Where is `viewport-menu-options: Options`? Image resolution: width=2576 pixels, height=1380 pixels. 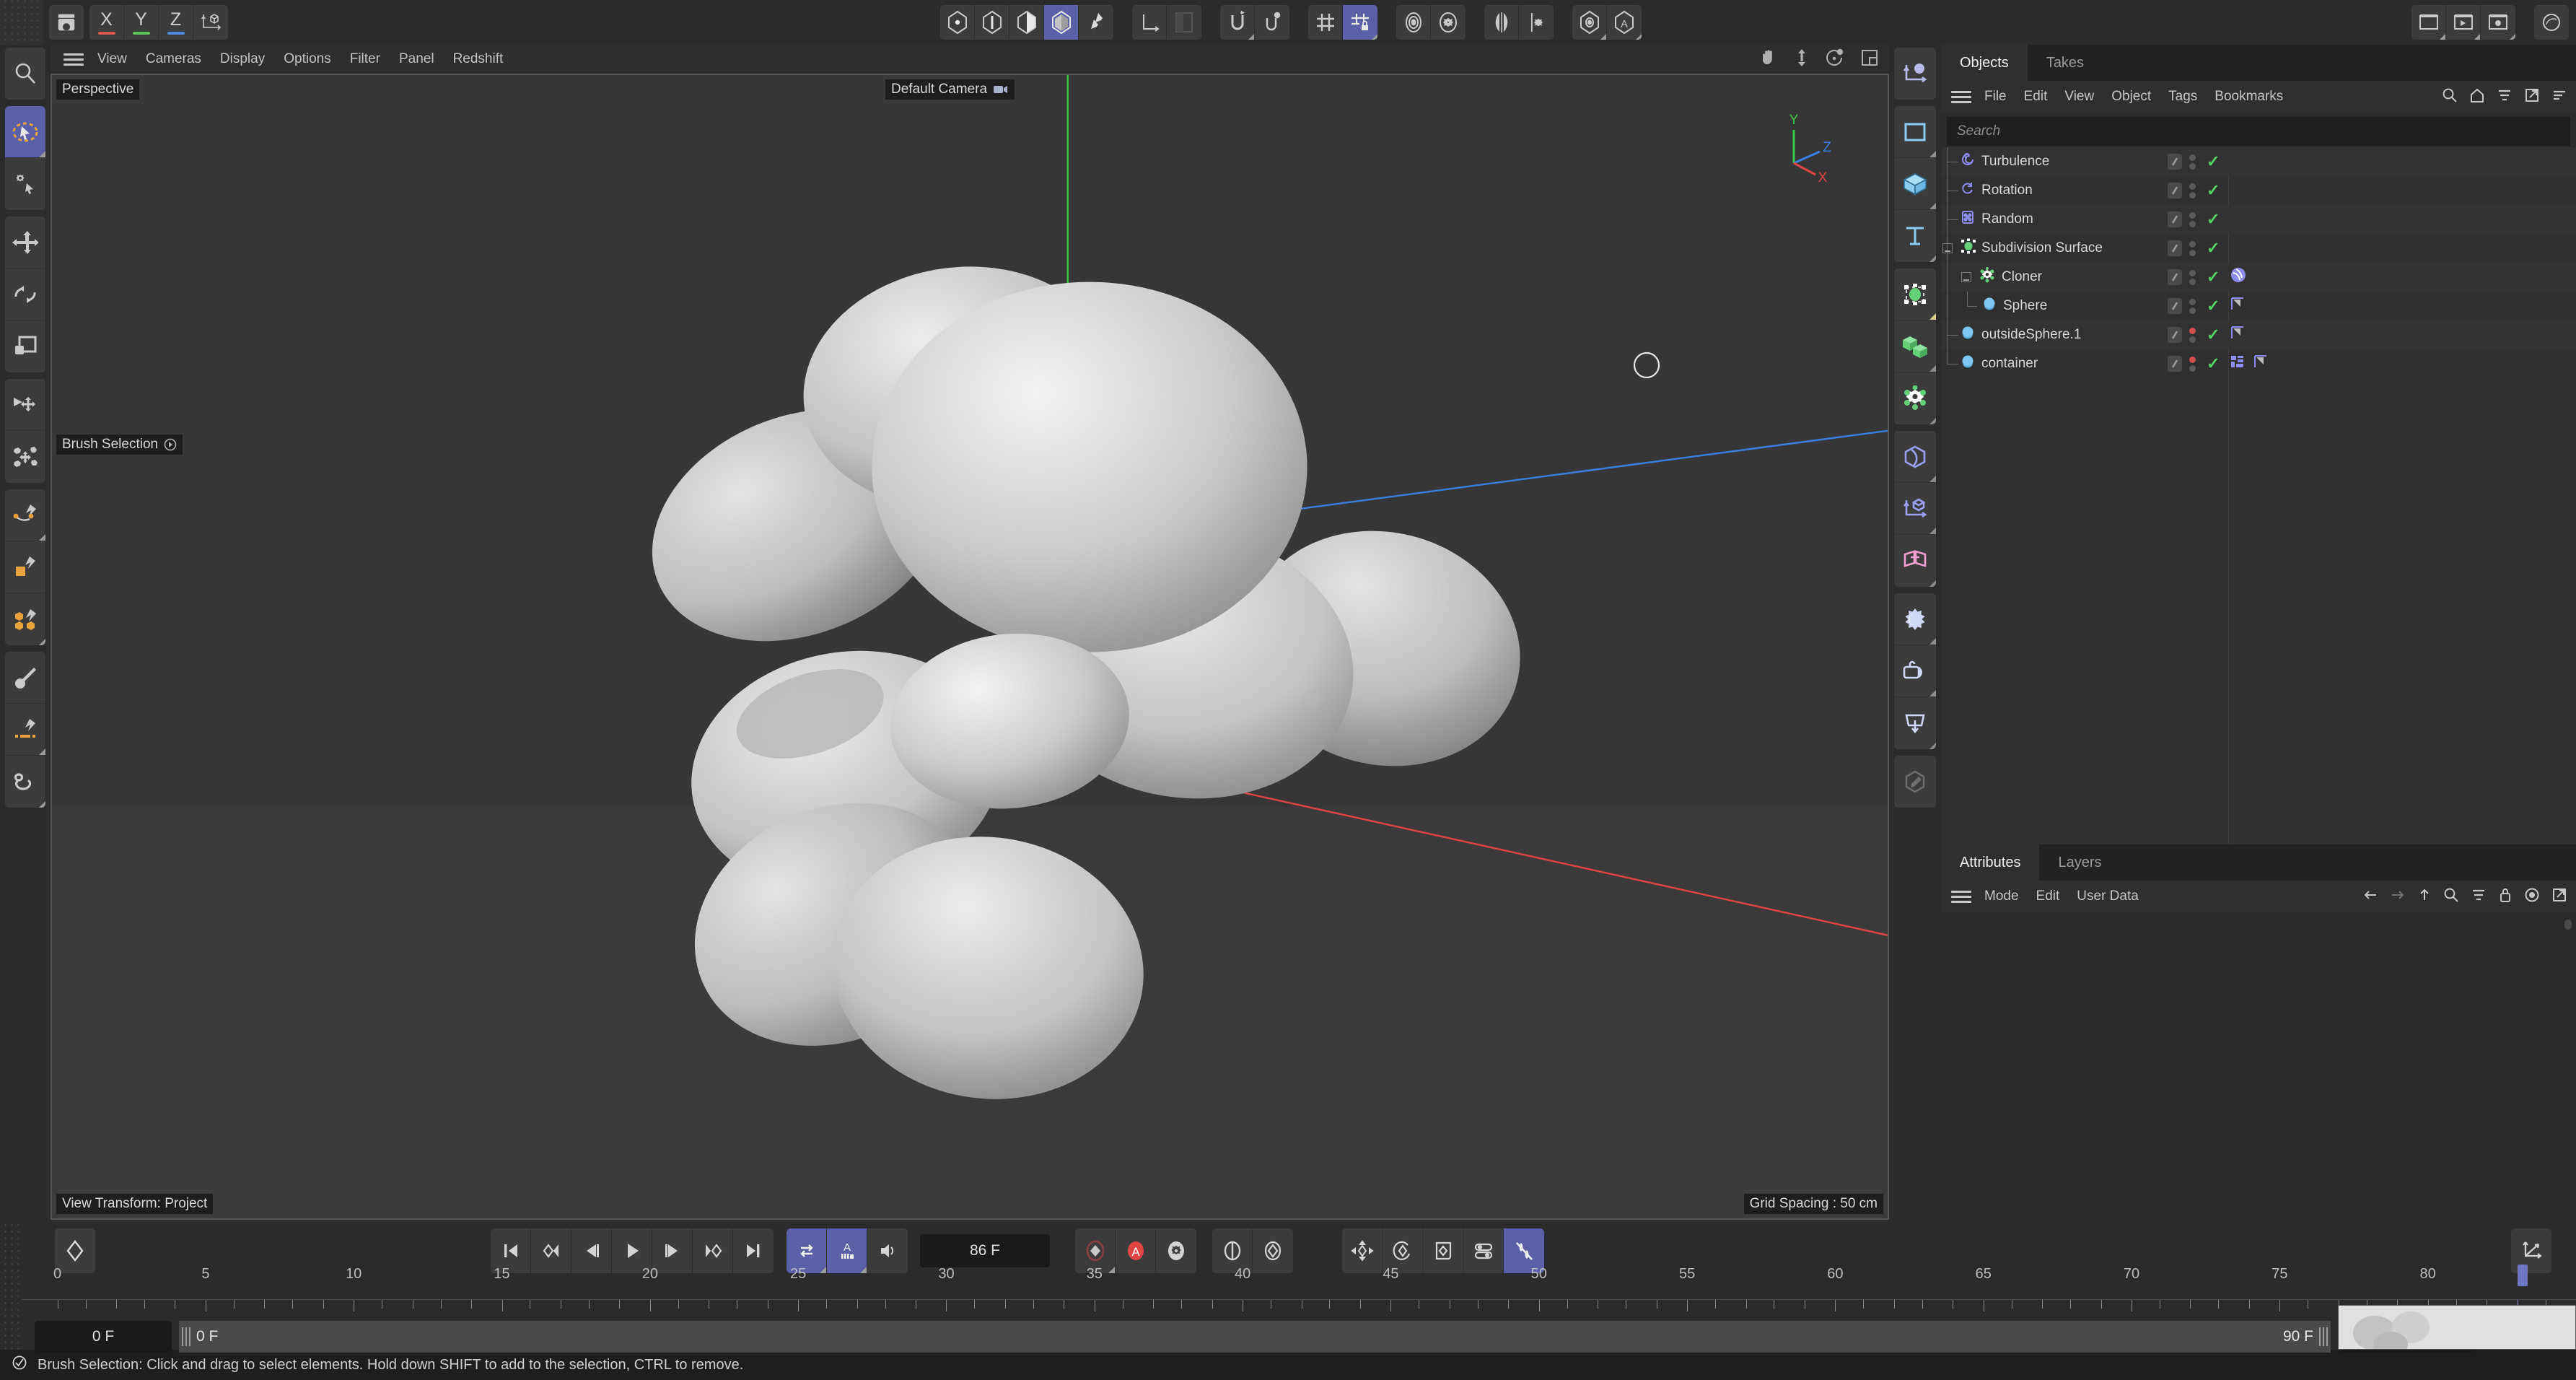 viewport-menu-options: Options is located at coordinates (307, 59).